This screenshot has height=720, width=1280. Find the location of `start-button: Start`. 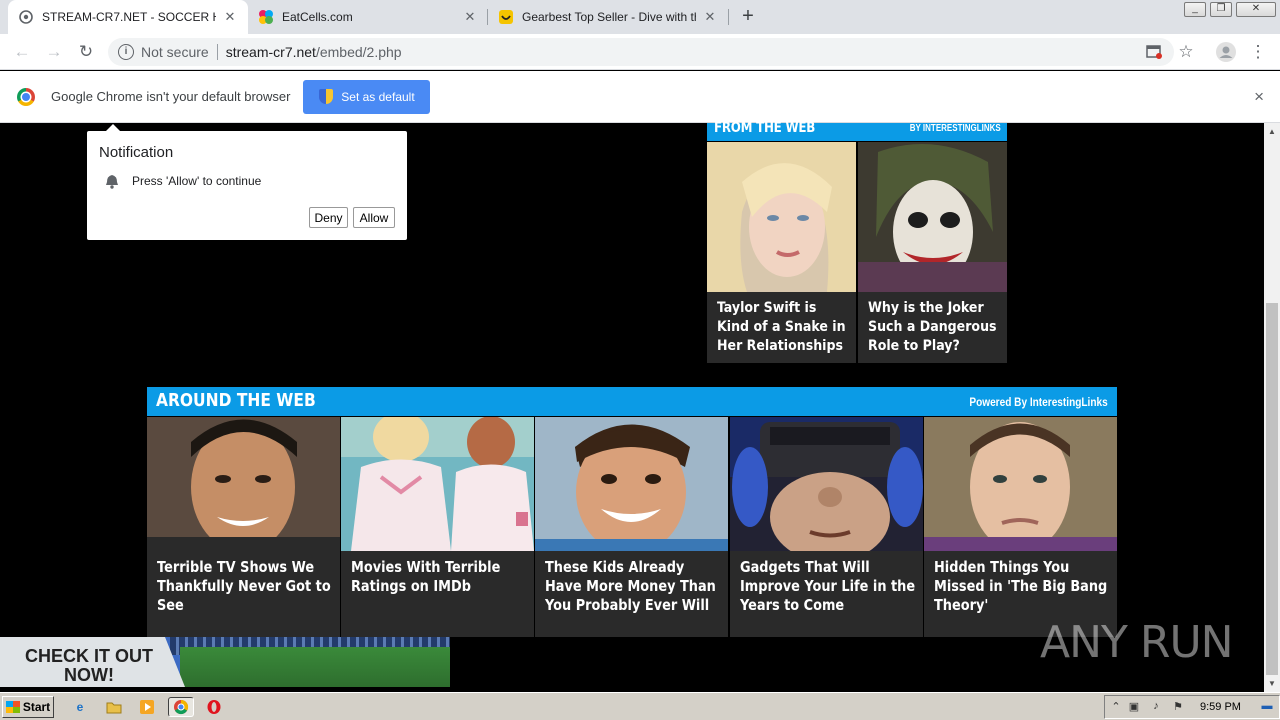

start-button: Start is located at coordinates (28, 707).